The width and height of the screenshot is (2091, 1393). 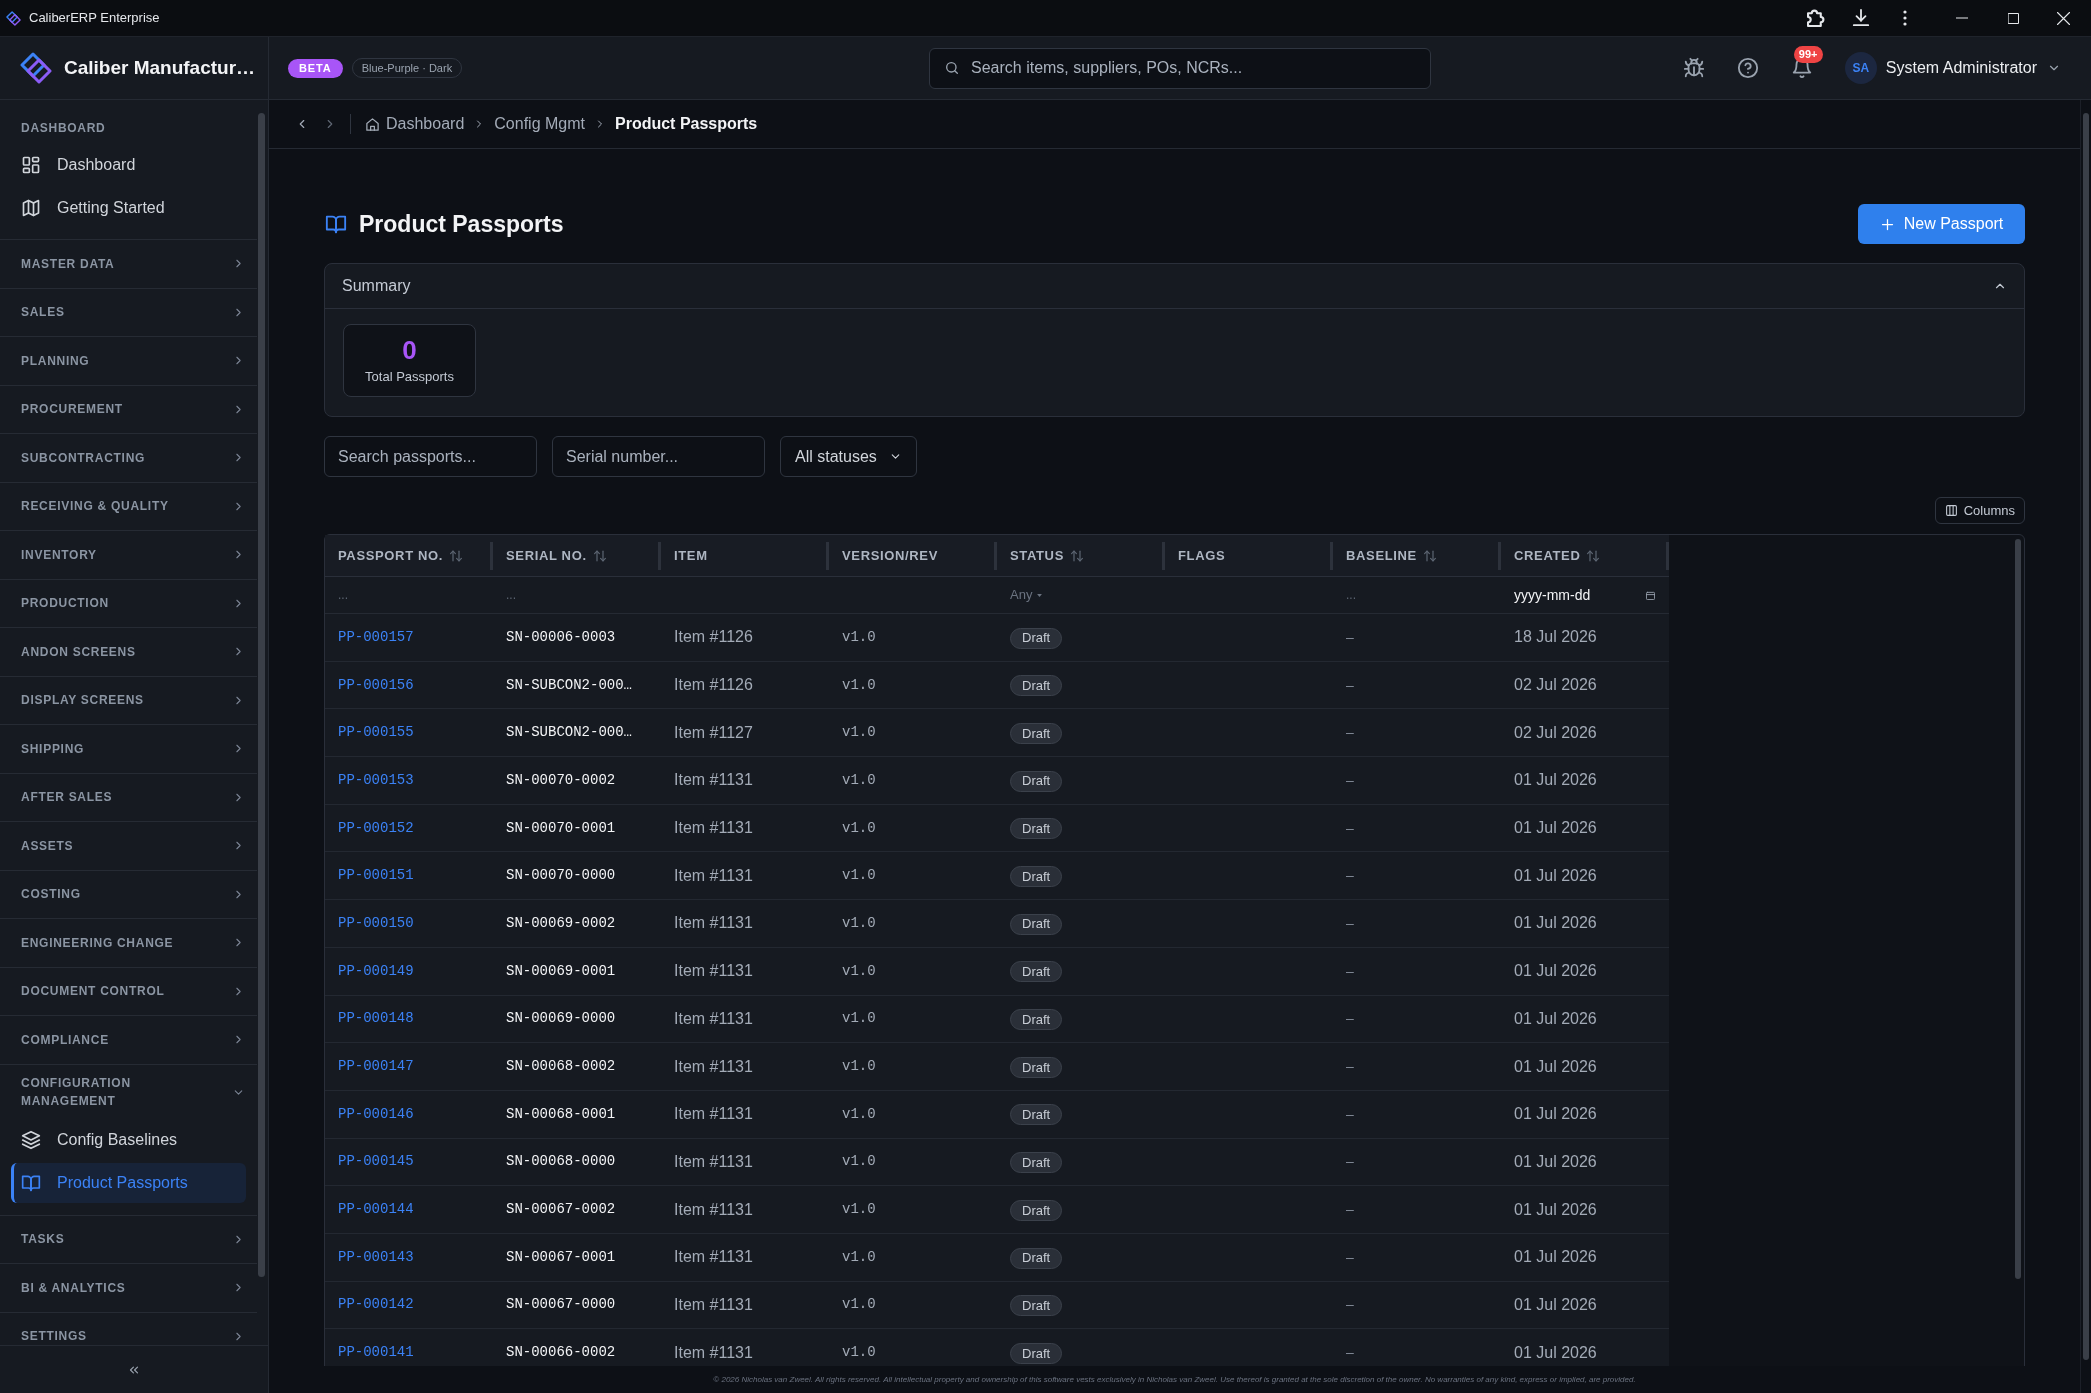 I want to click on column-header: PASSPORT NO., so click(x=409, y=555).